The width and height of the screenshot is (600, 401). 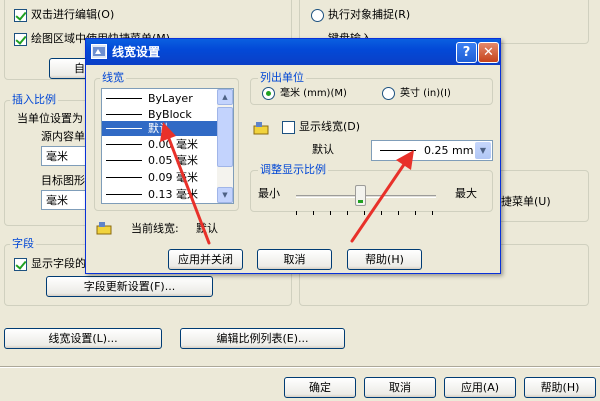 What do you see at coordinates (488, 52) in the screenshot?
I see `close-icon: ✕` at bounding box center [488, 52].